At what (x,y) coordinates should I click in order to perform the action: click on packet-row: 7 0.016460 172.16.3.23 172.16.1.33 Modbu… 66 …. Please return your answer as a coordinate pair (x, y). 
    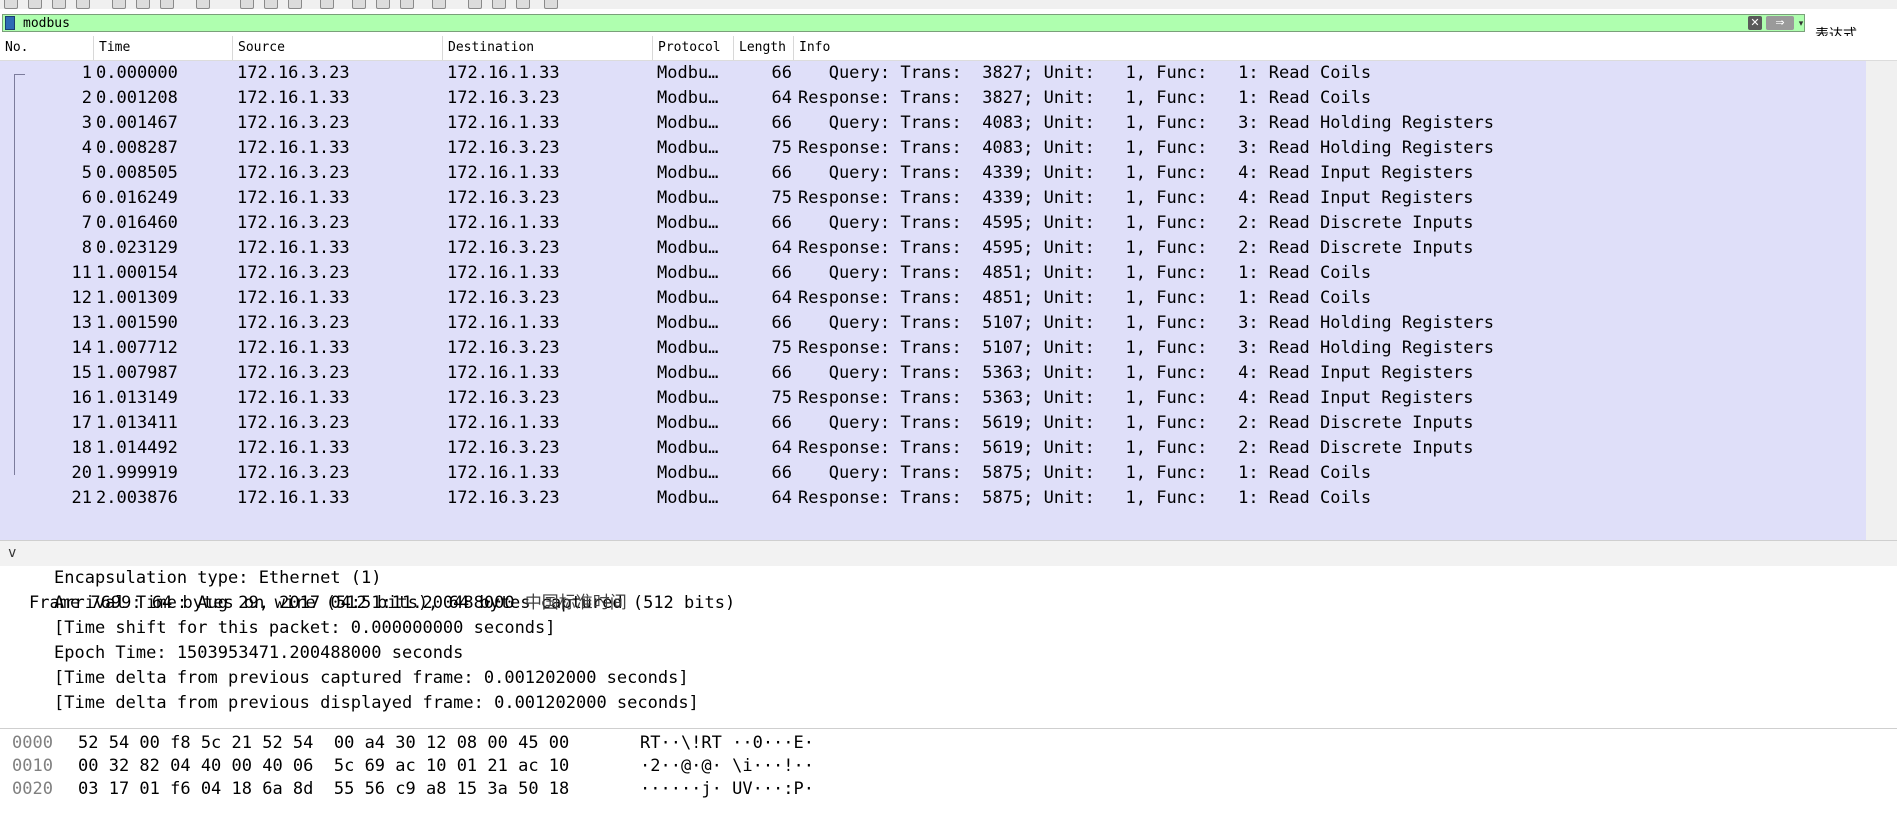
    Looking at the image, I should click on (933, 223).